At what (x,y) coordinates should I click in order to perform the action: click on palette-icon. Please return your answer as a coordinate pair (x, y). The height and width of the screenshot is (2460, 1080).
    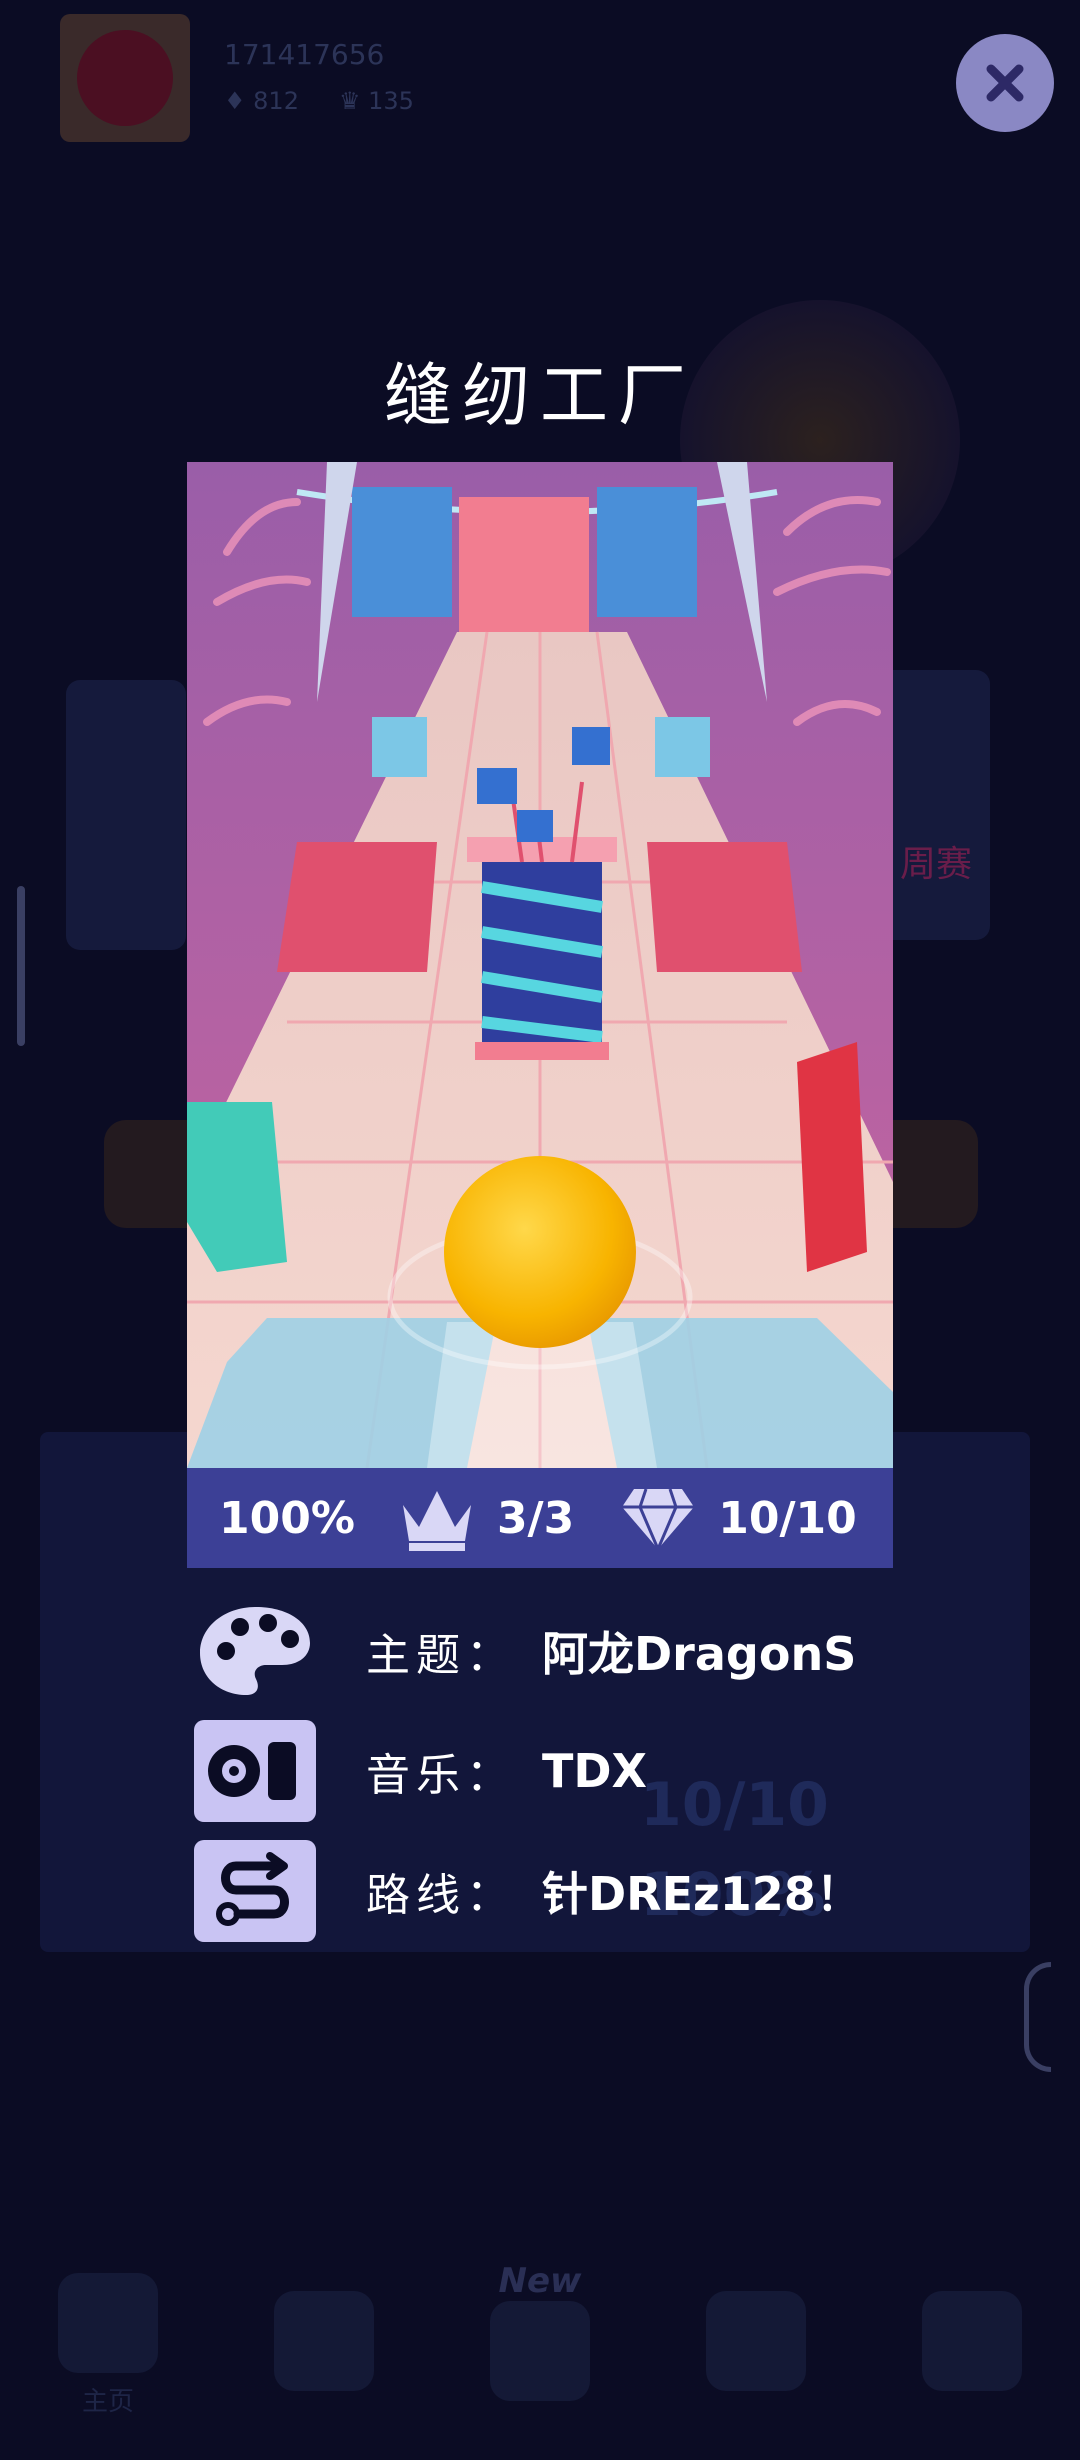
    Looking at the image, I should click on (255, 1651).